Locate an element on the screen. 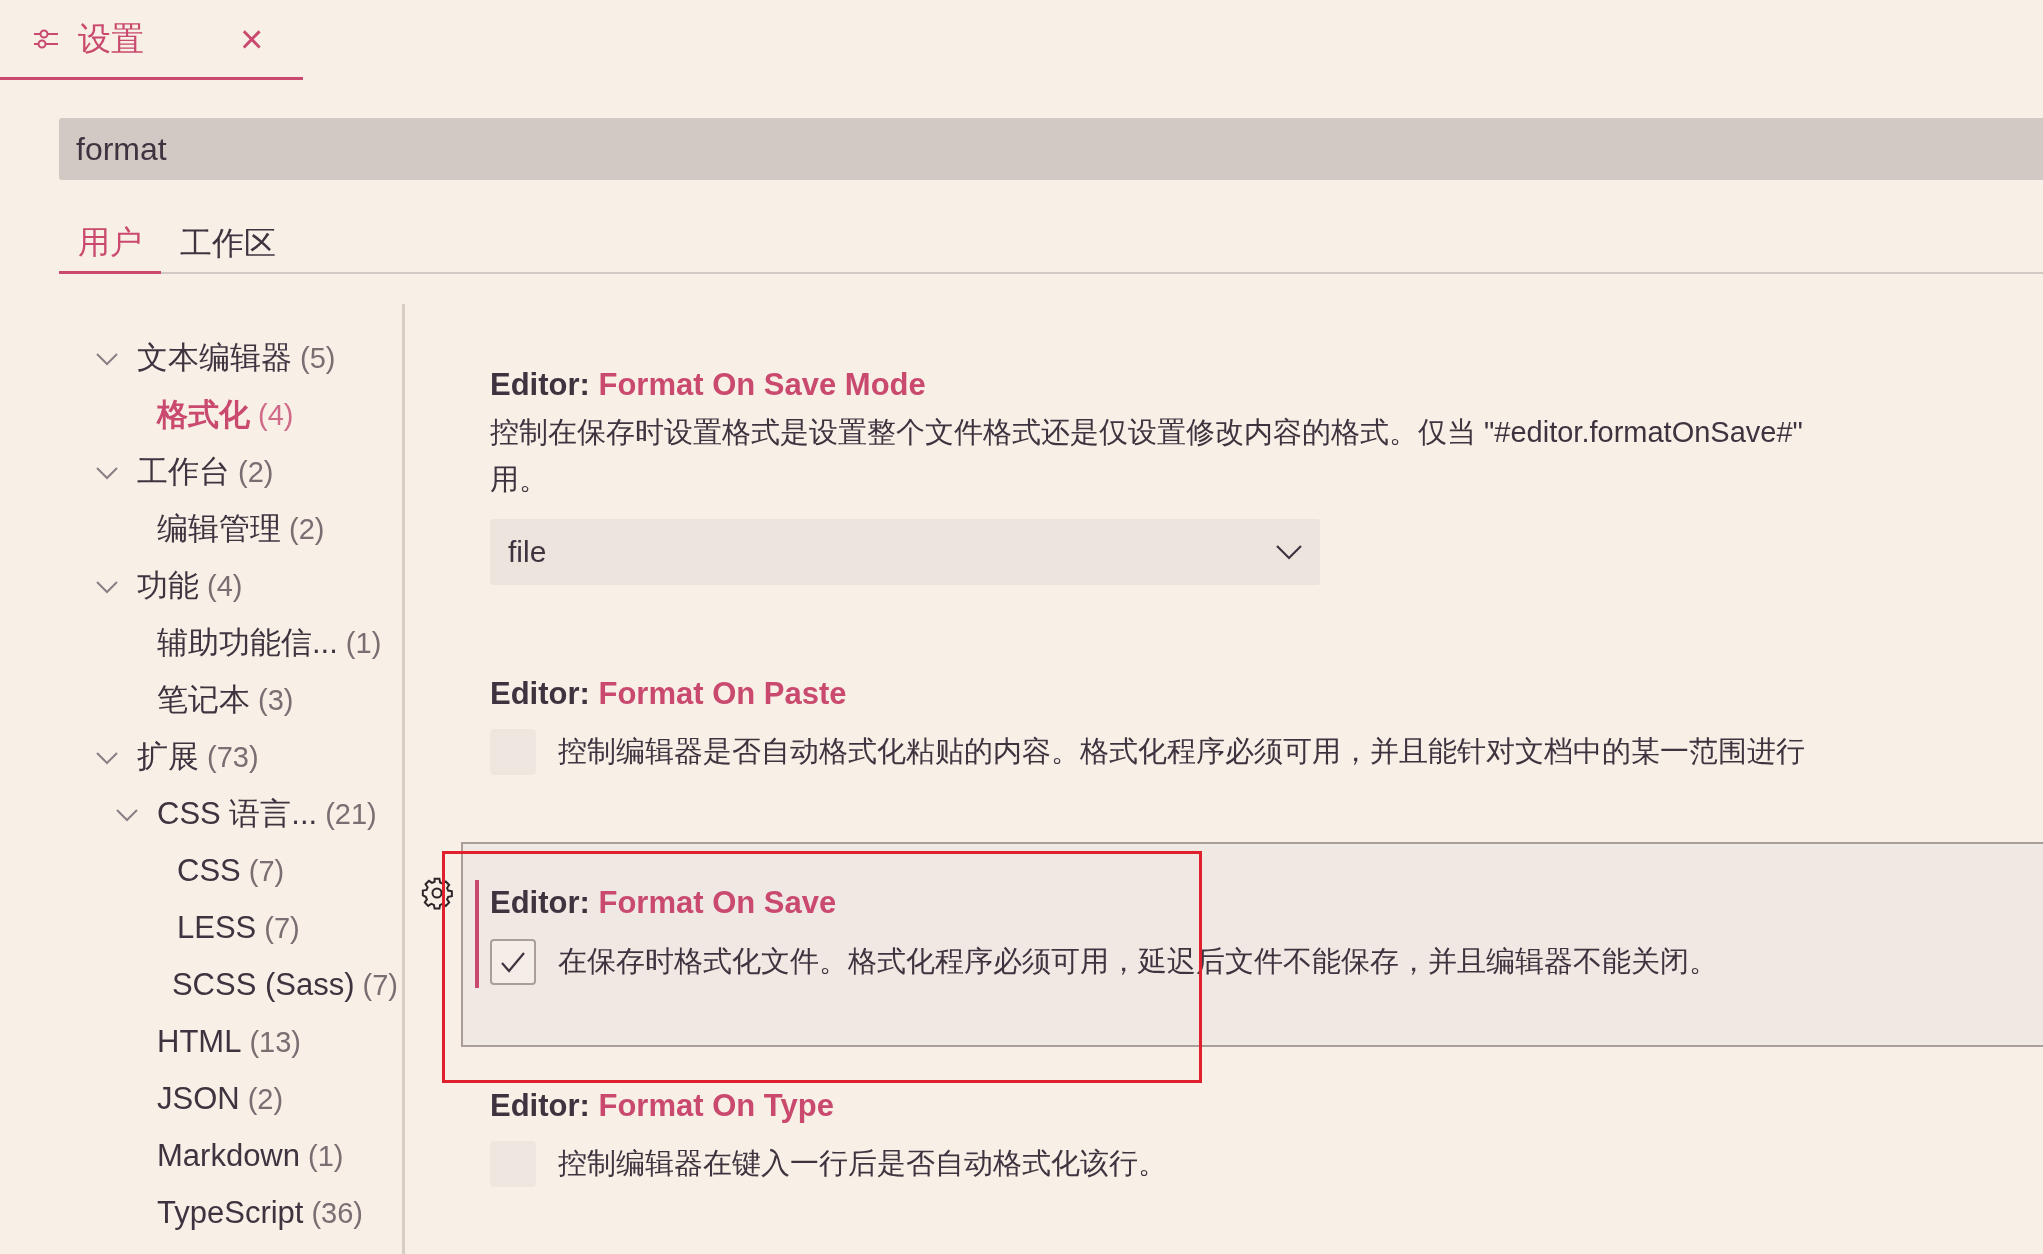  tree-item: TypeScript (36) is located at coordinates (201, 1213).